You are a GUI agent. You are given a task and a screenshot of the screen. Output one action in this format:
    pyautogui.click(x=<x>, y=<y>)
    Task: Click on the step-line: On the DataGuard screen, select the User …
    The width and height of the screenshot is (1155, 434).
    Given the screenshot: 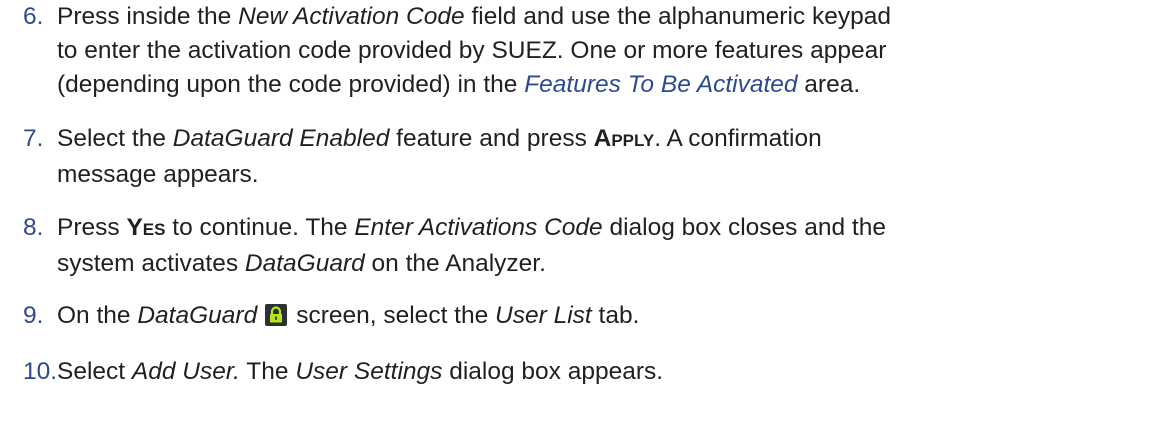 What is the action you would take?
    pyautogui.click(x=348, y=315)
    